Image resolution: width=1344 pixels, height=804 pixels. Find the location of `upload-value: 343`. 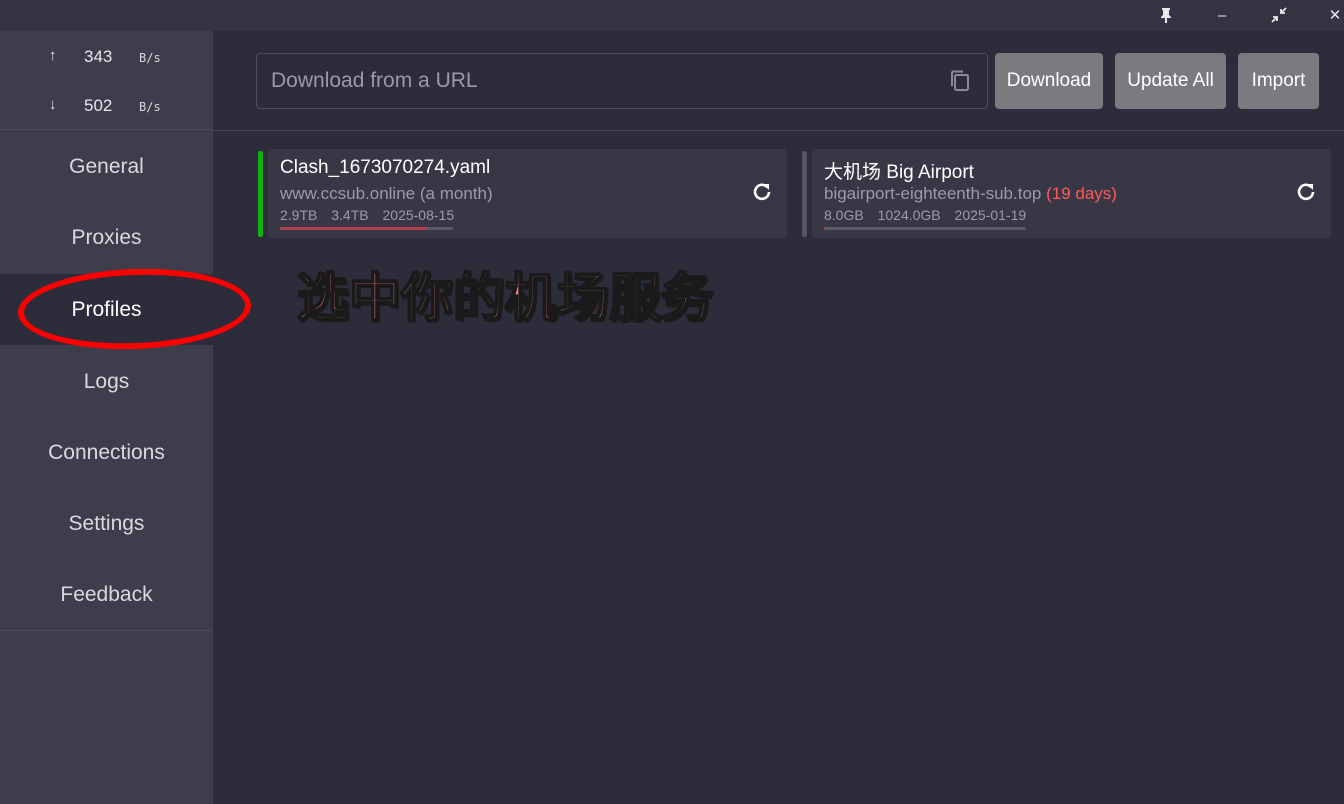

upload-value: 343 is located at coordinates (98, 56).